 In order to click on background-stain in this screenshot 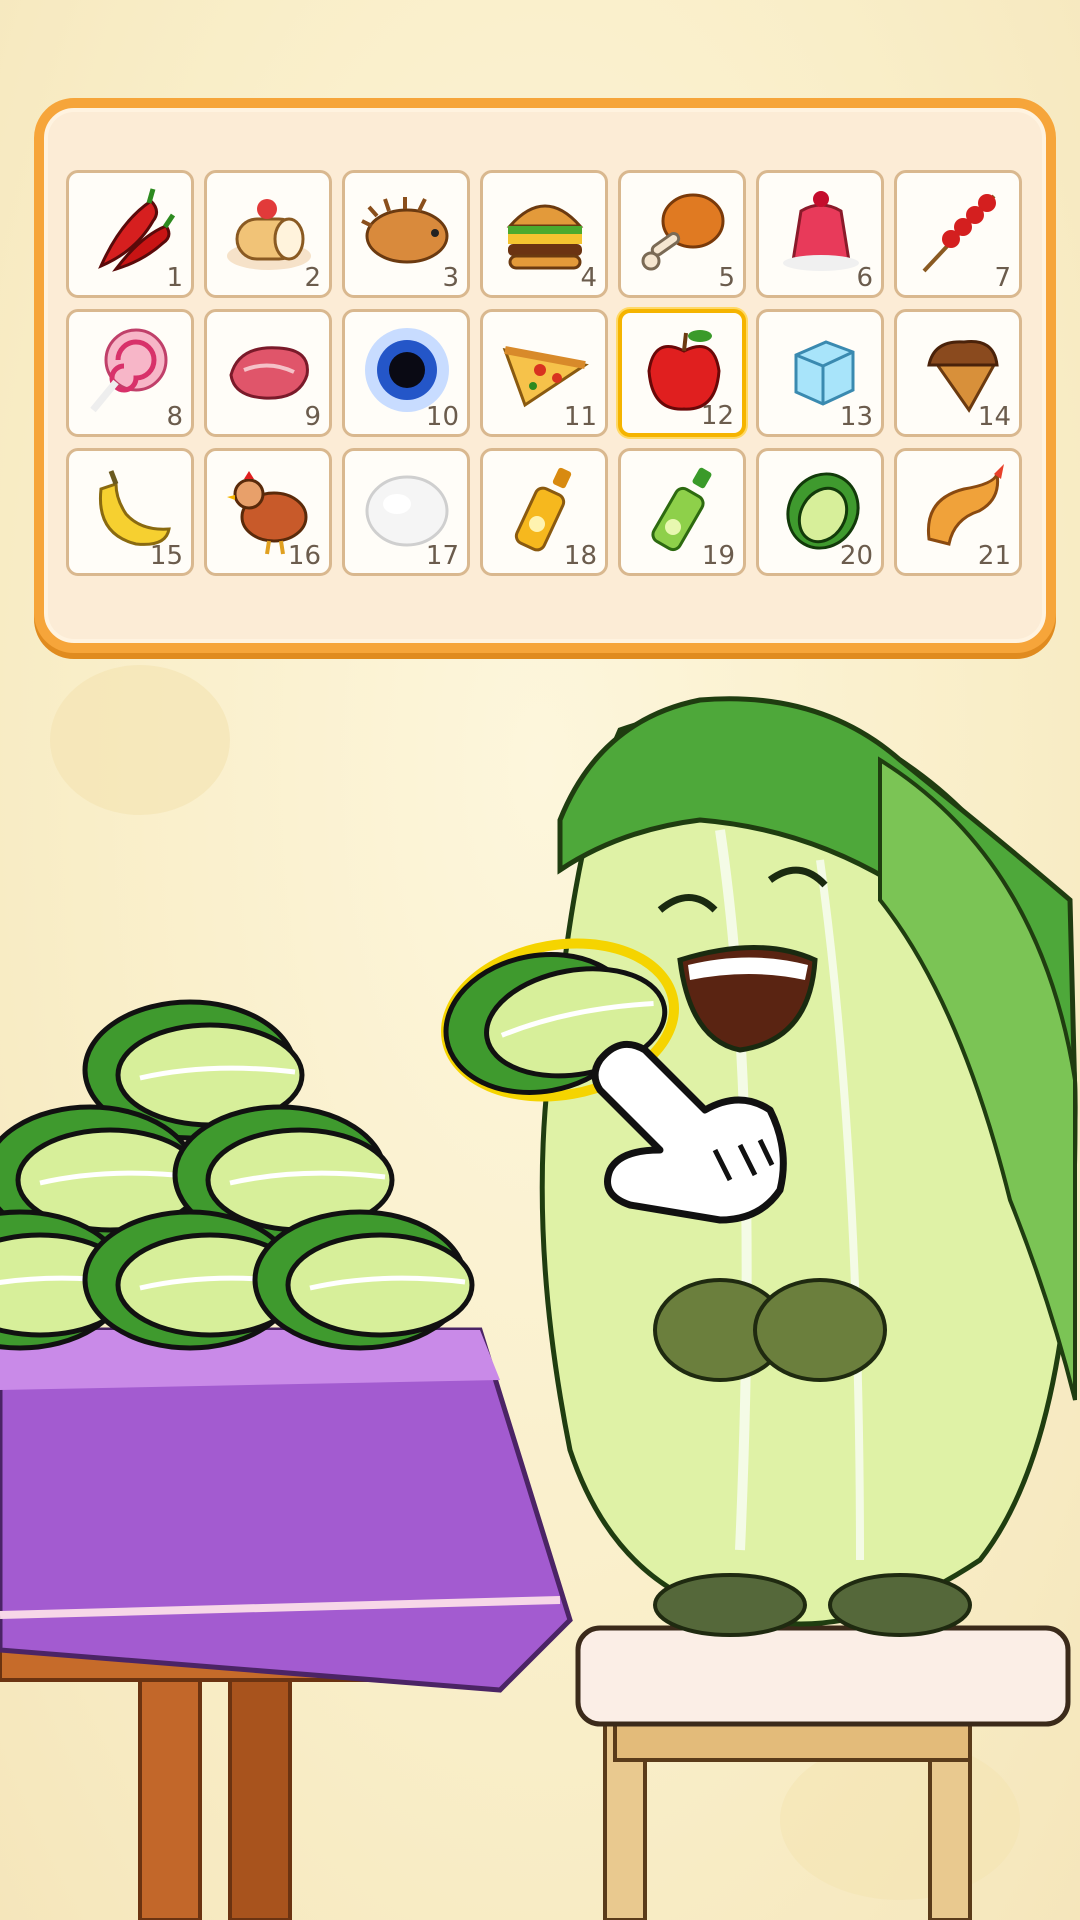, I will do `click(140, 740)`.